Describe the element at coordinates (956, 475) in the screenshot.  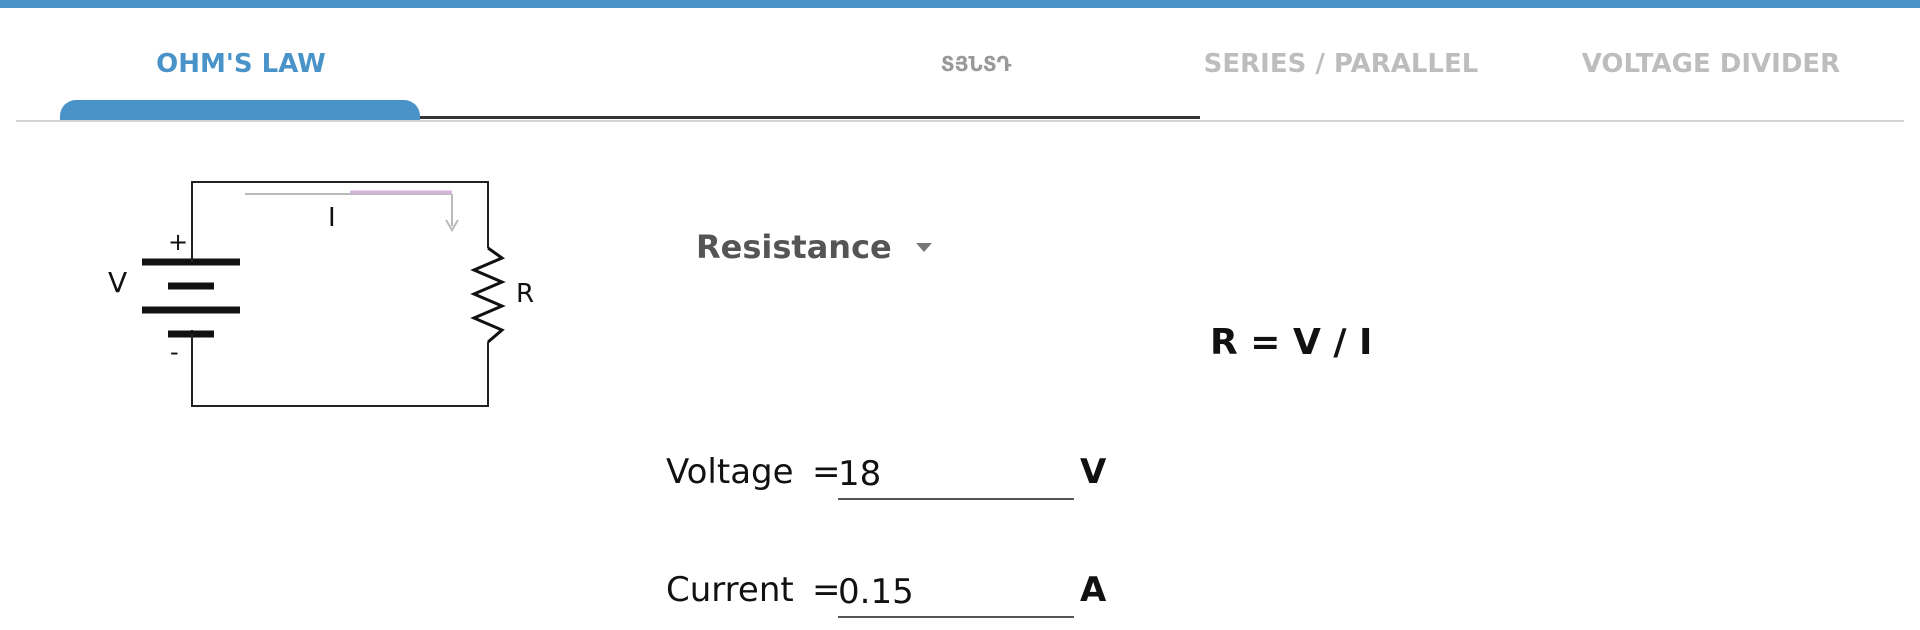
I see `voltage-input` at that location.